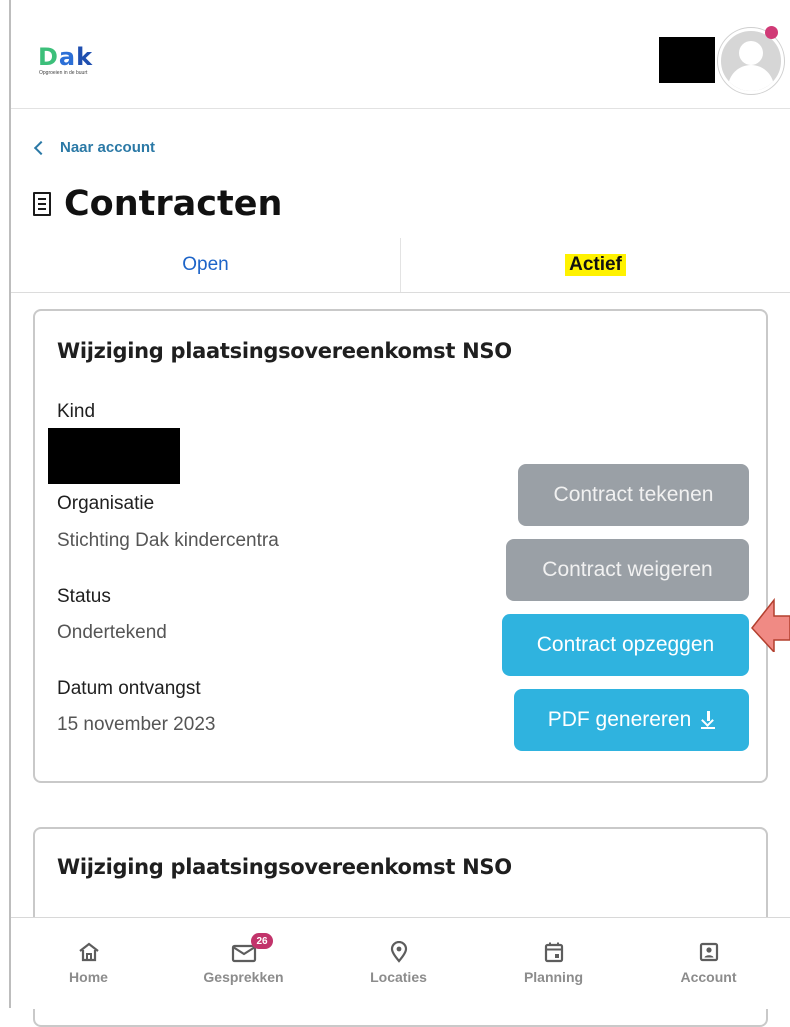 The width and height of the screenshot is (790, 1027). I want to click on contract-weigeren-button: Contract weigeren, so click(627, 570).